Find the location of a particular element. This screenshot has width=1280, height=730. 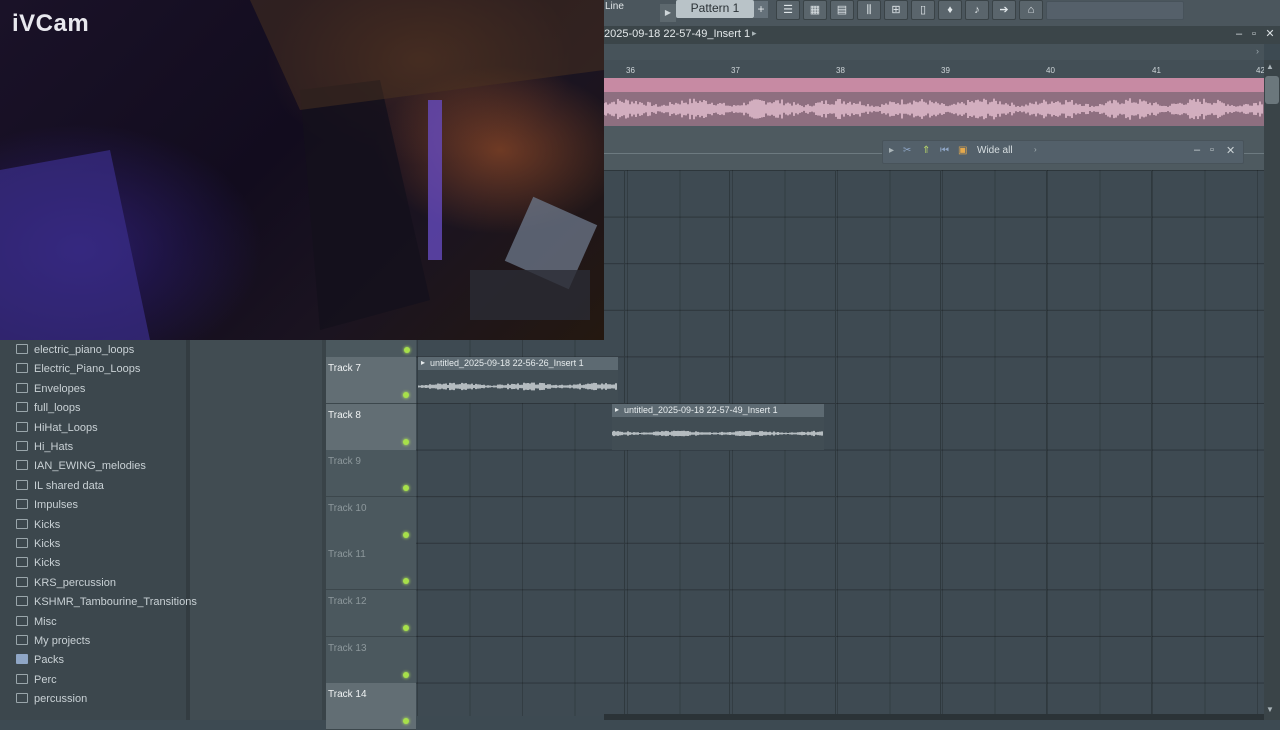

touch-controller-icon: ♪ is located at coordinates (977, 10).